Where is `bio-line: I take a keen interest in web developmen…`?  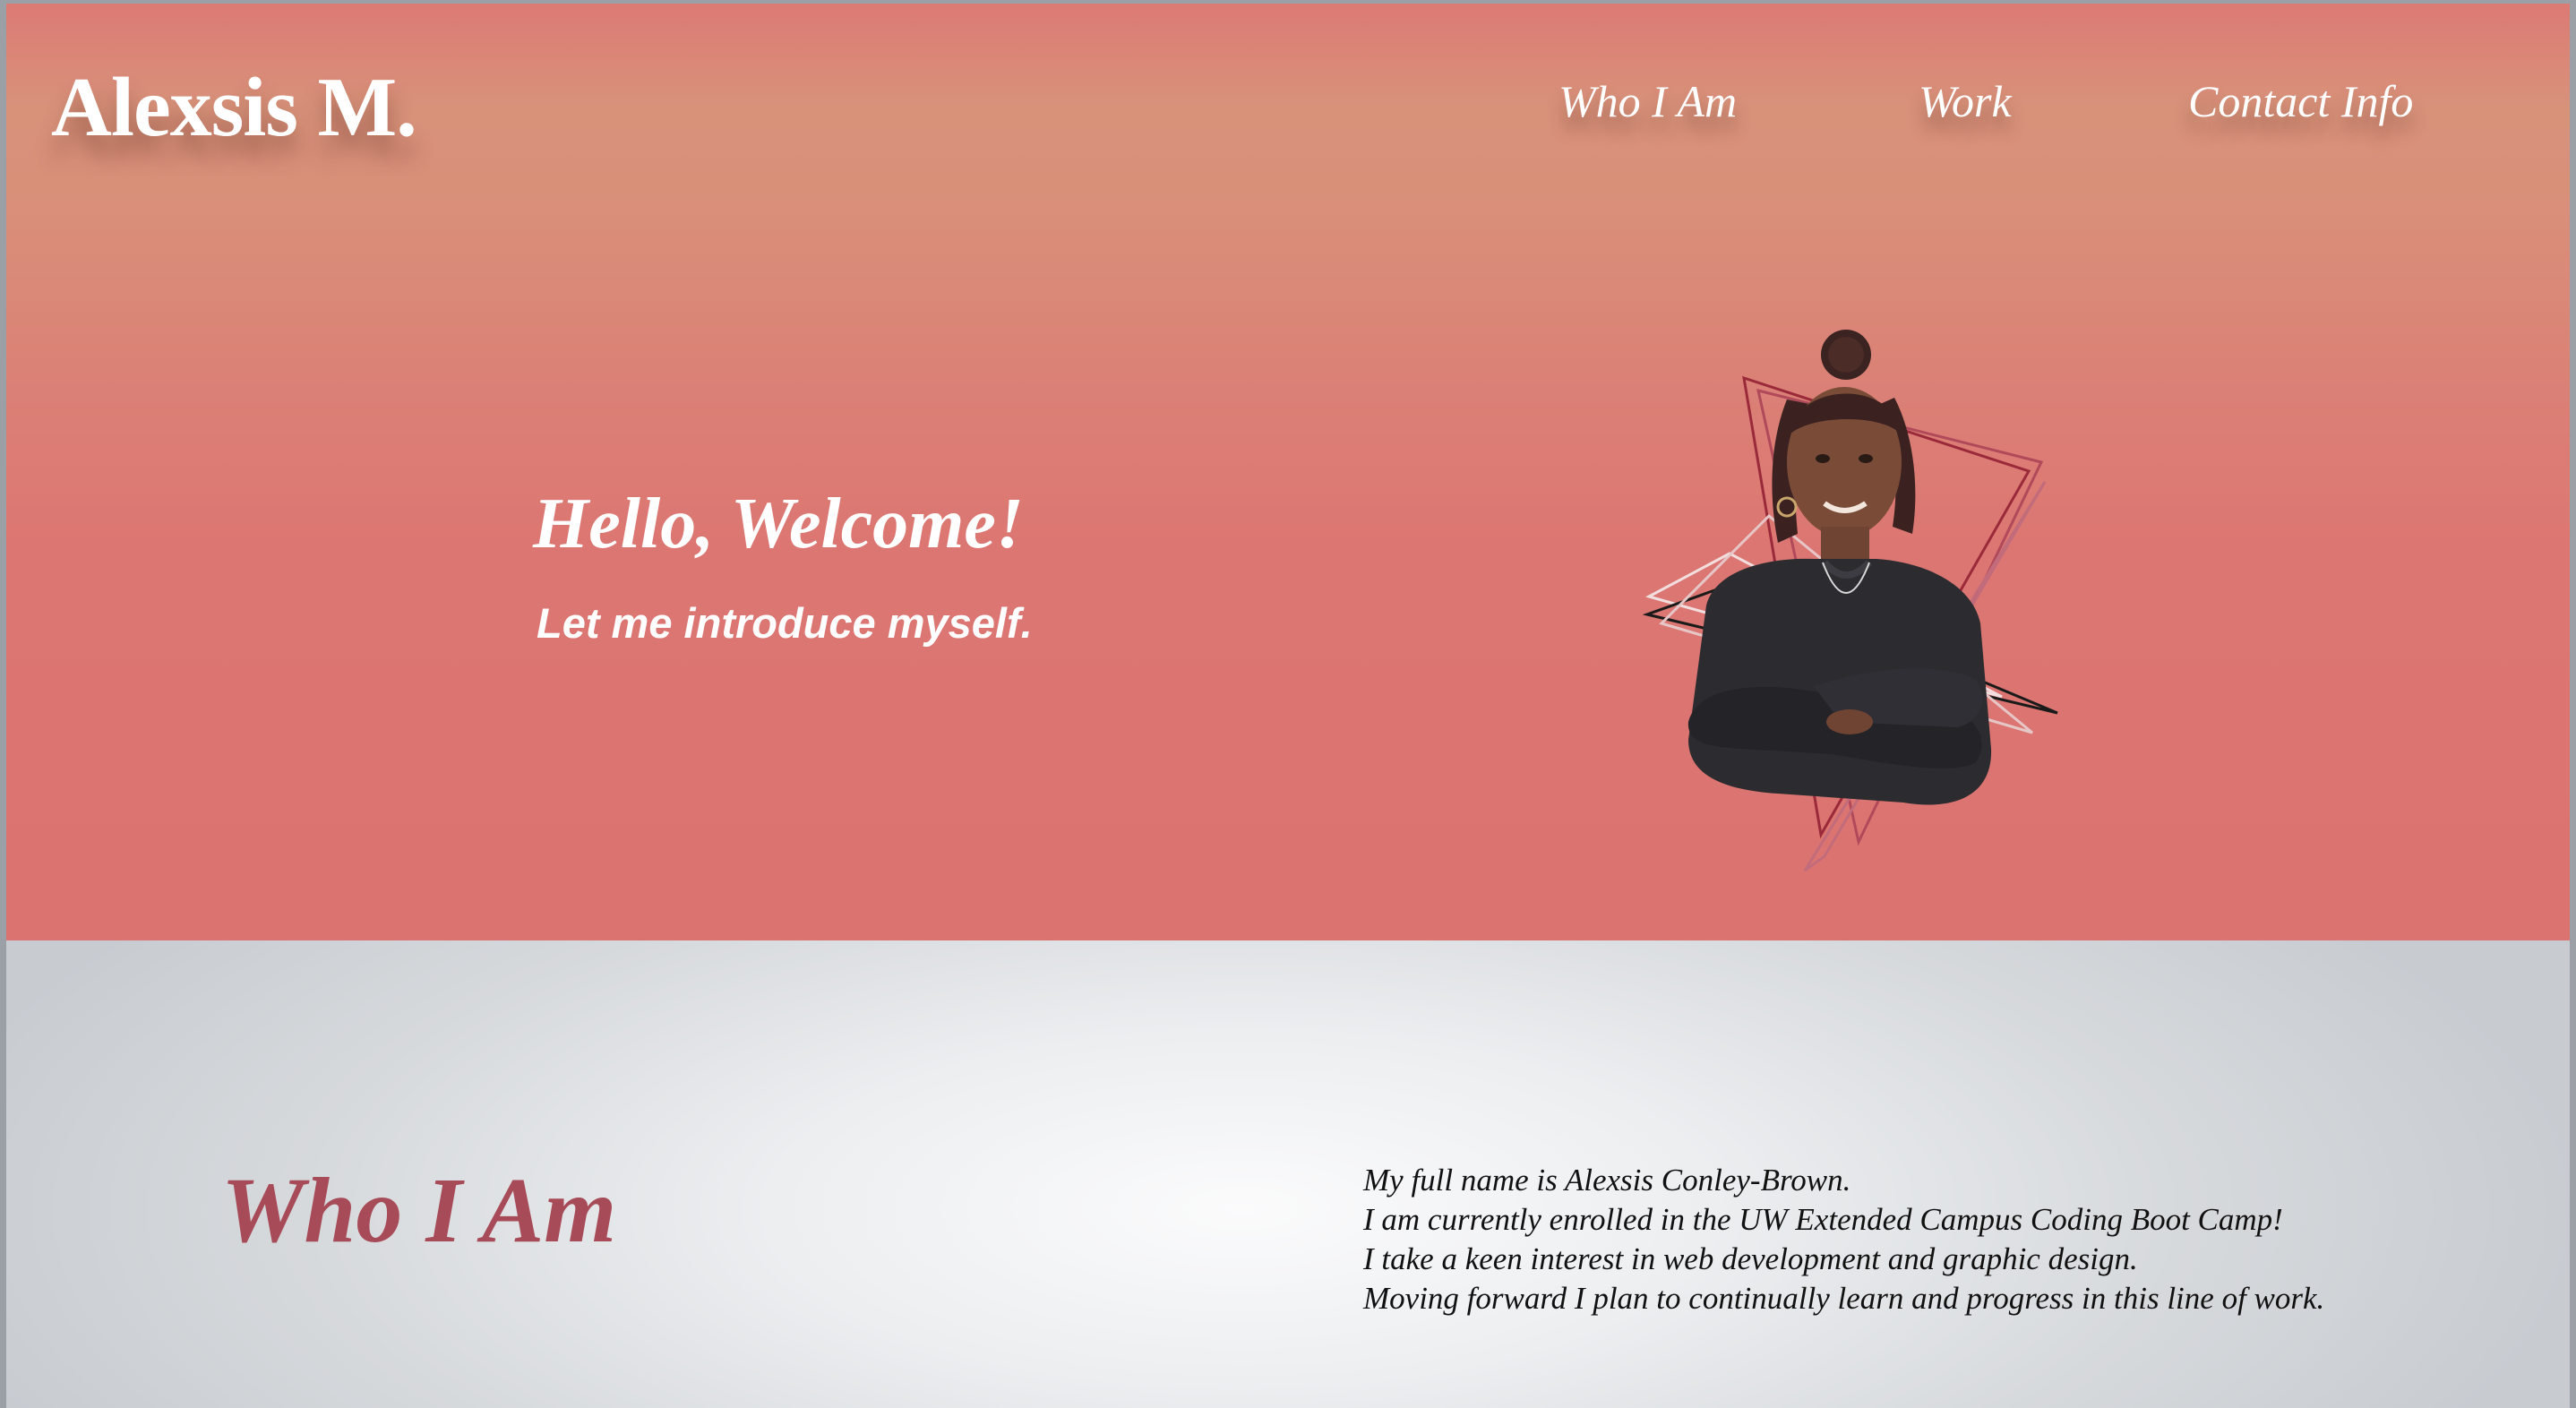 bio-line: I take a keen interest in web developmen… is located at coordinates (1750, 1258).